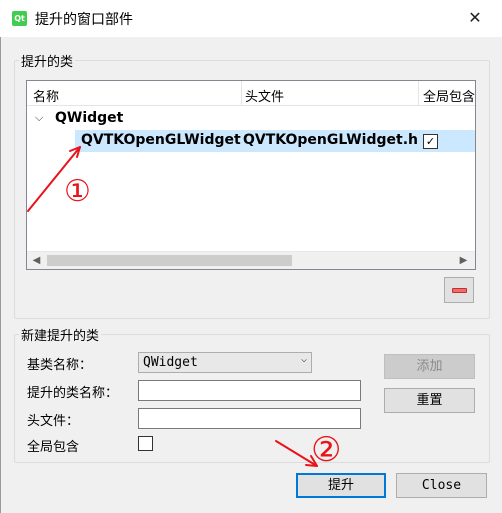  Describe the element at coordinates (36, 260) in the screenshot. I see `scroll-left-icon: ◀` at that location.